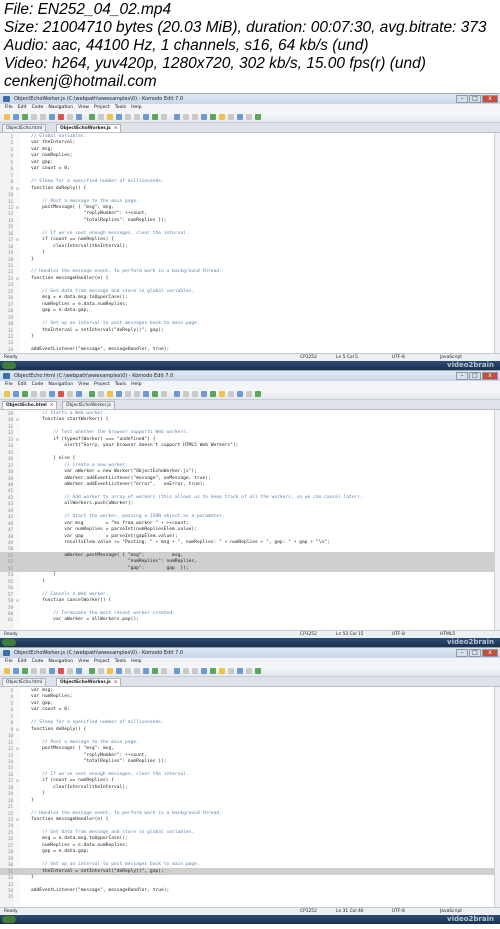  I want to click on code-line: 61 var aWorker = allWorkers.pop();, so click(247, 619).